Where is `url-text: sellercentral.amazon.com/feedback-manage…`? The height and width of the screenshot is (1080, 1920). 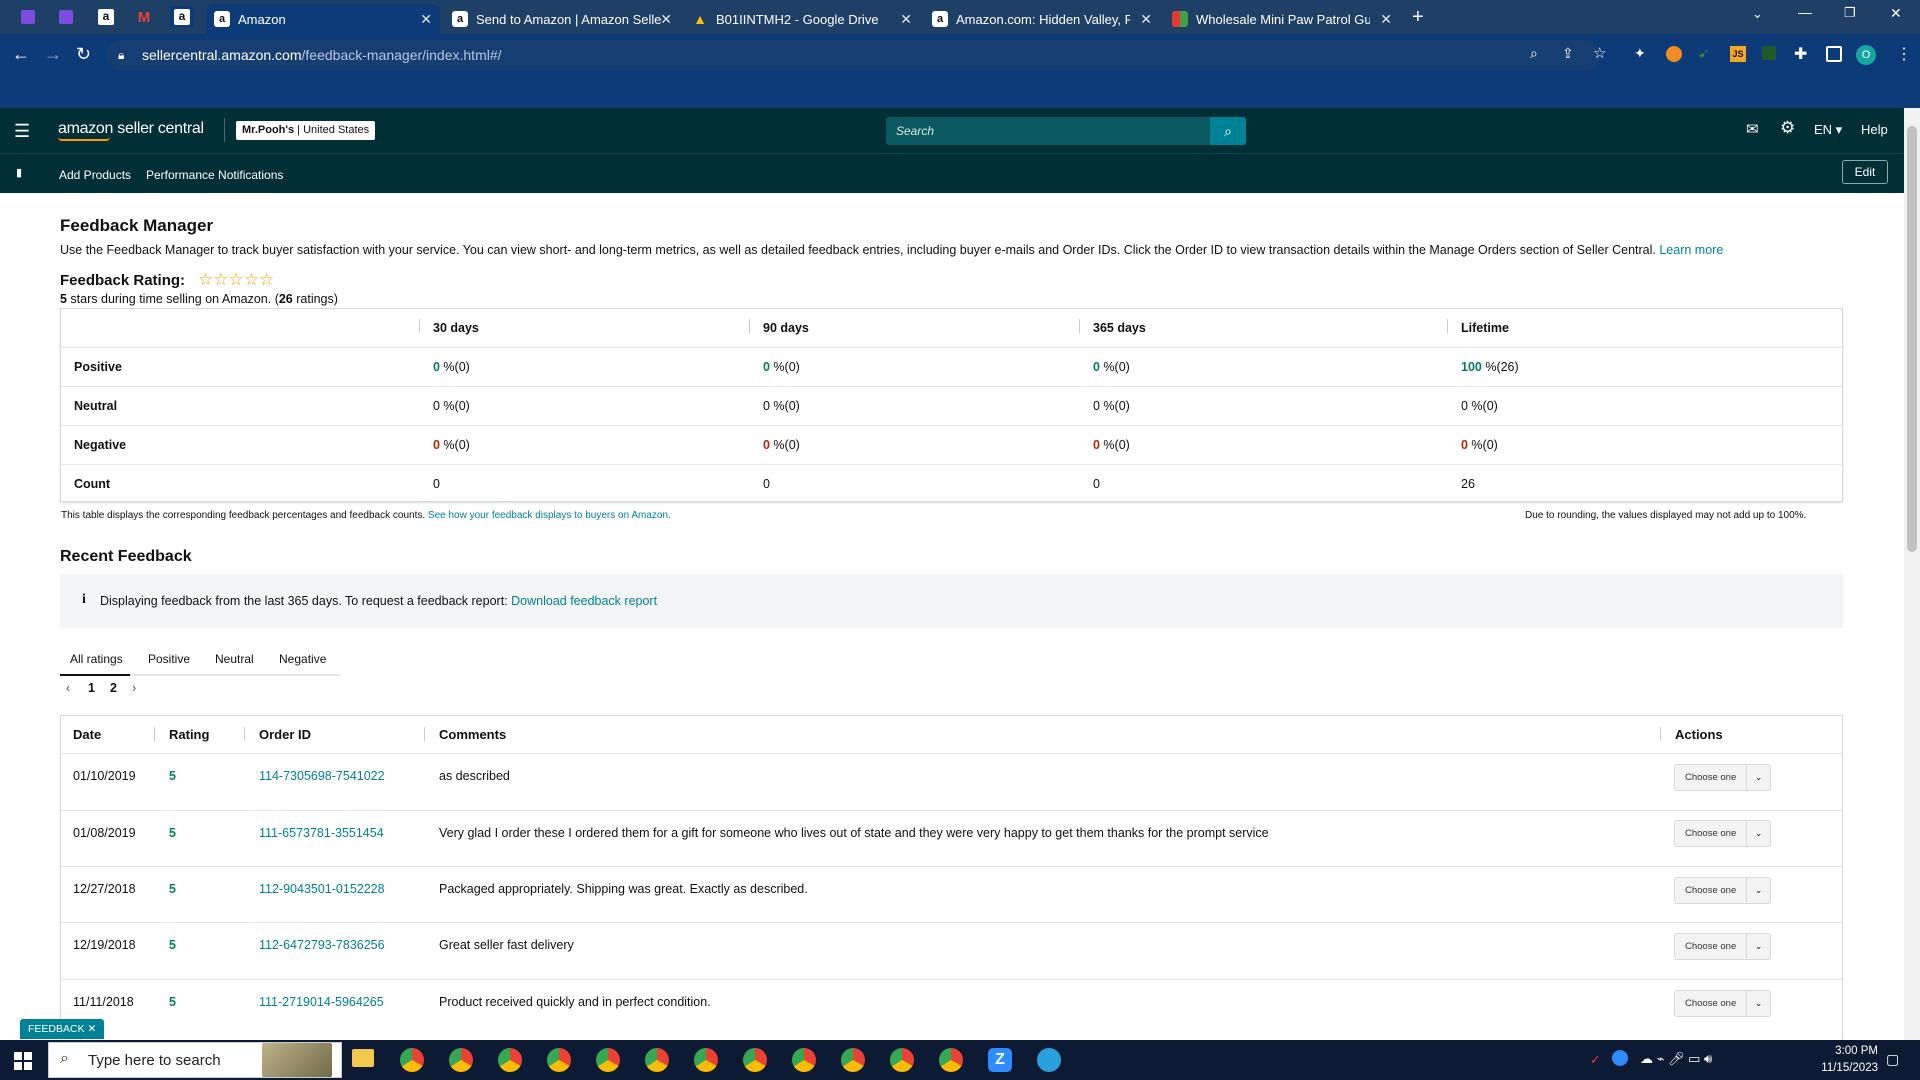
url-text: sellercentral.amazon.com/feedback-manage… is located at coordinates (322, 55).